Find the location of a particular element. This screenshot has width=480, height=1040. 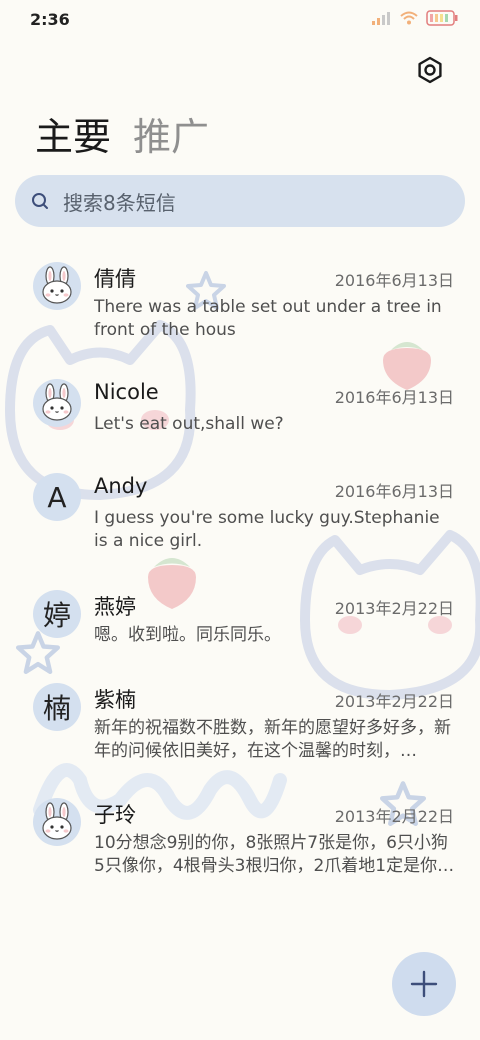

contact-name: 紫楠 is located at coordinates (115, 700).